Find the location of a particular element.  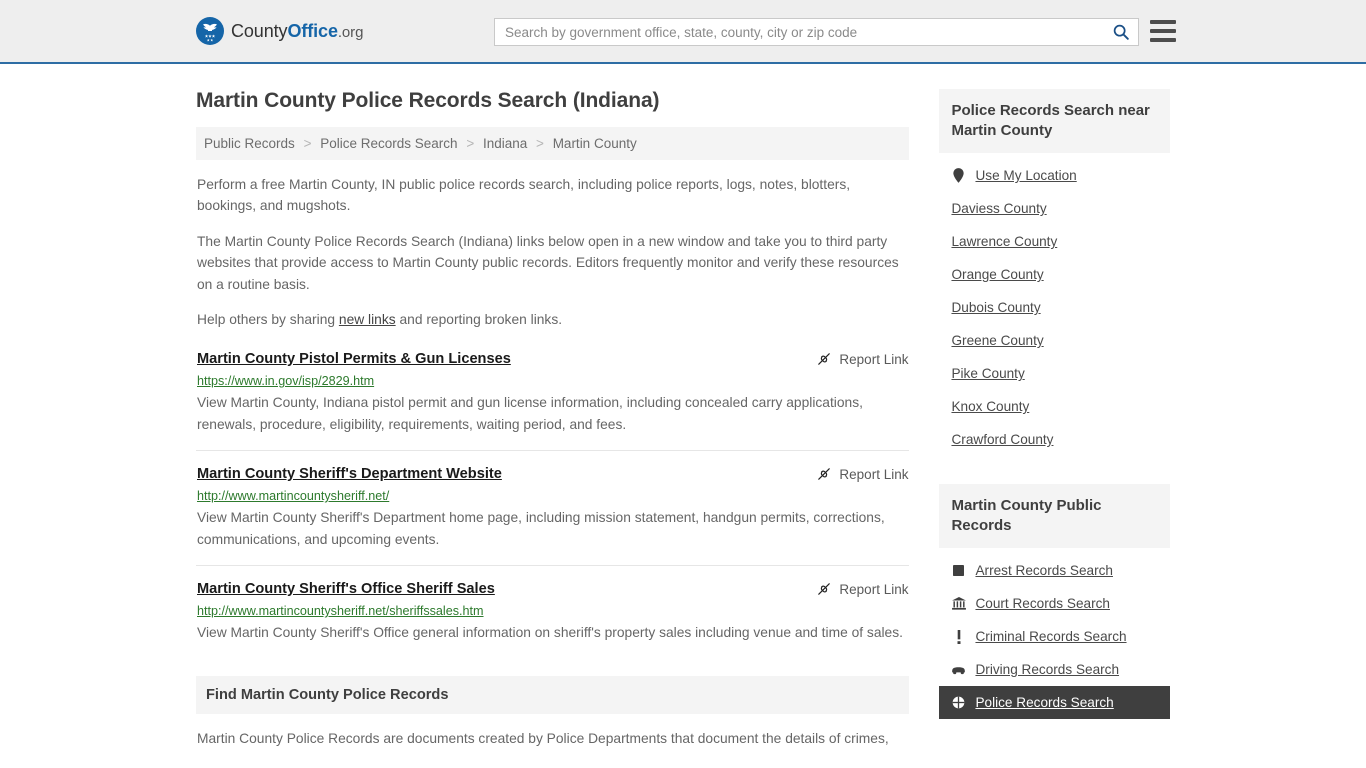

square-icon is located at coordinates (958, 570).